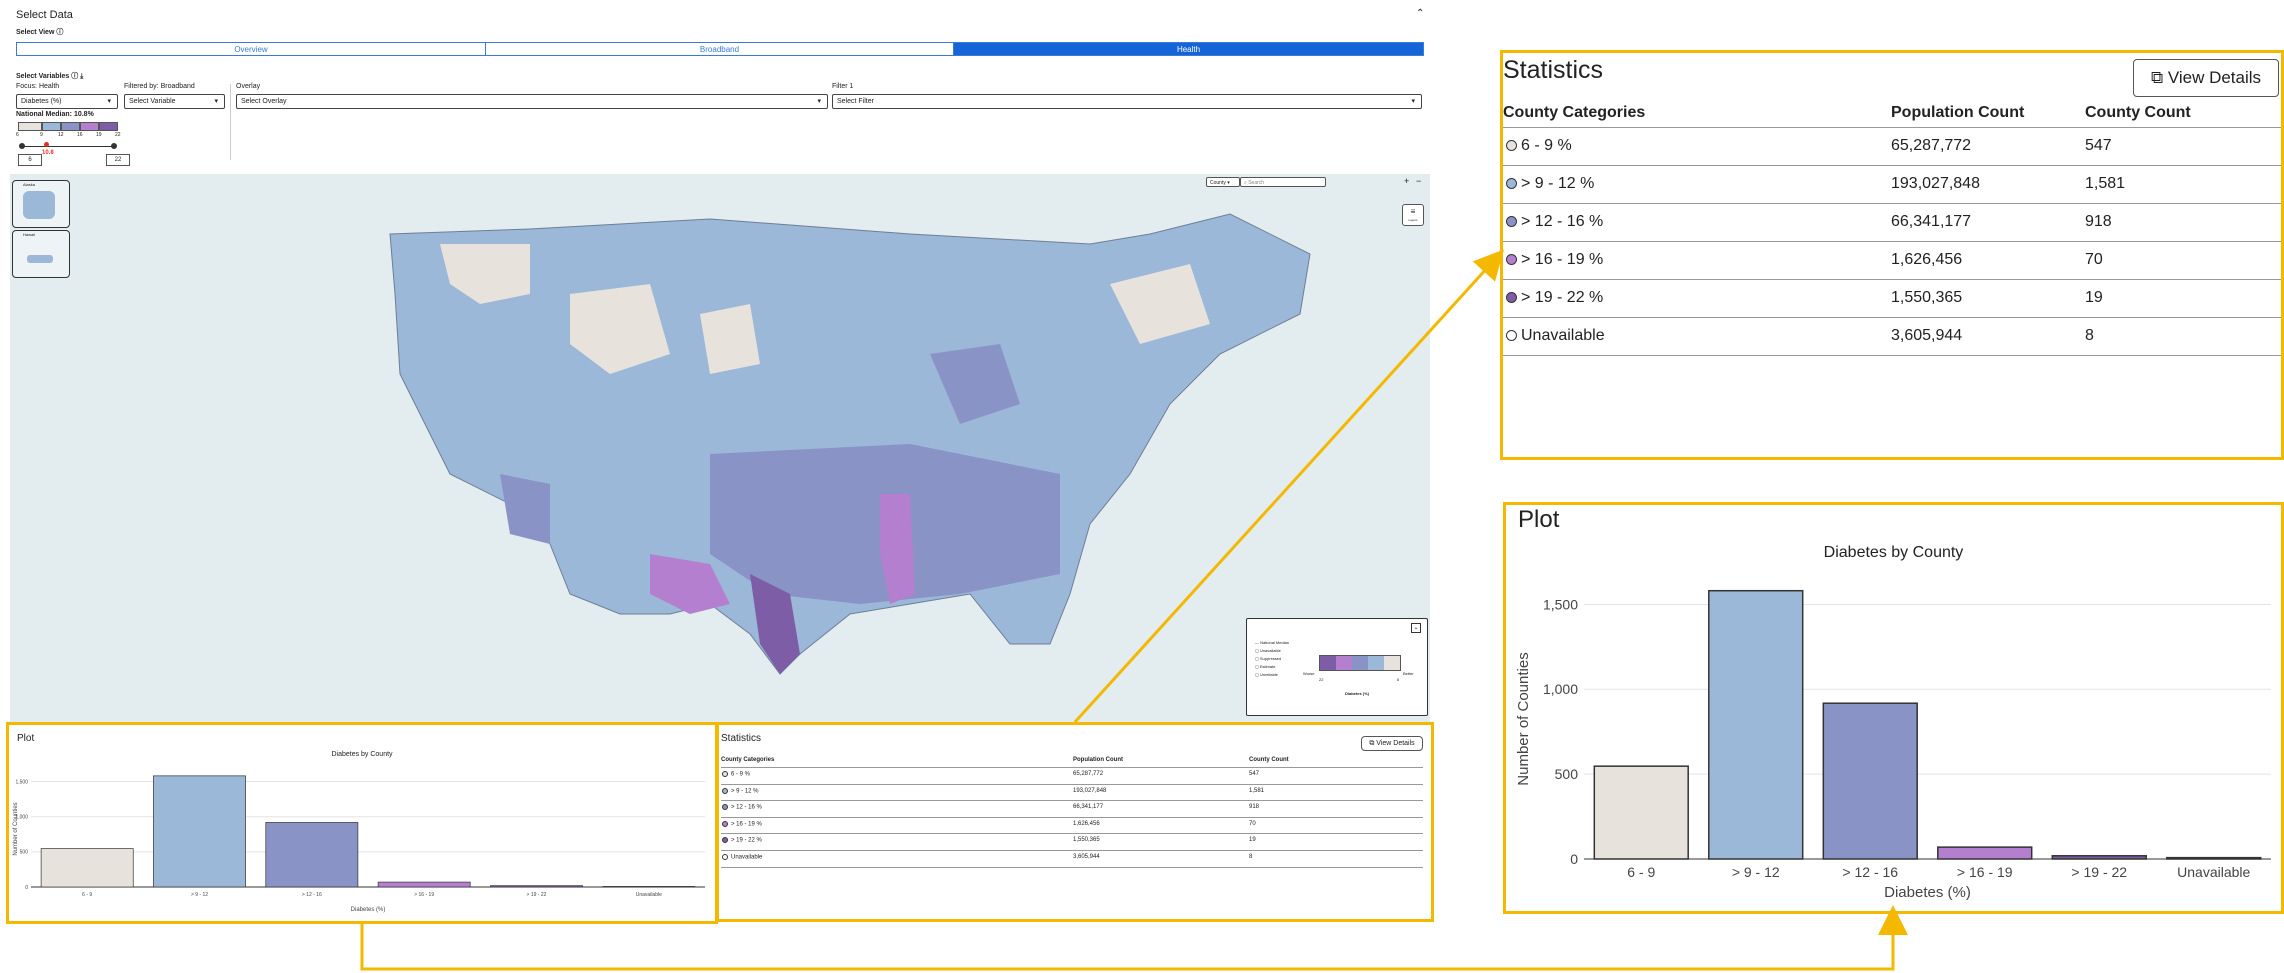  I want to click on inset-alaska: Alaska, so click(41, 204).